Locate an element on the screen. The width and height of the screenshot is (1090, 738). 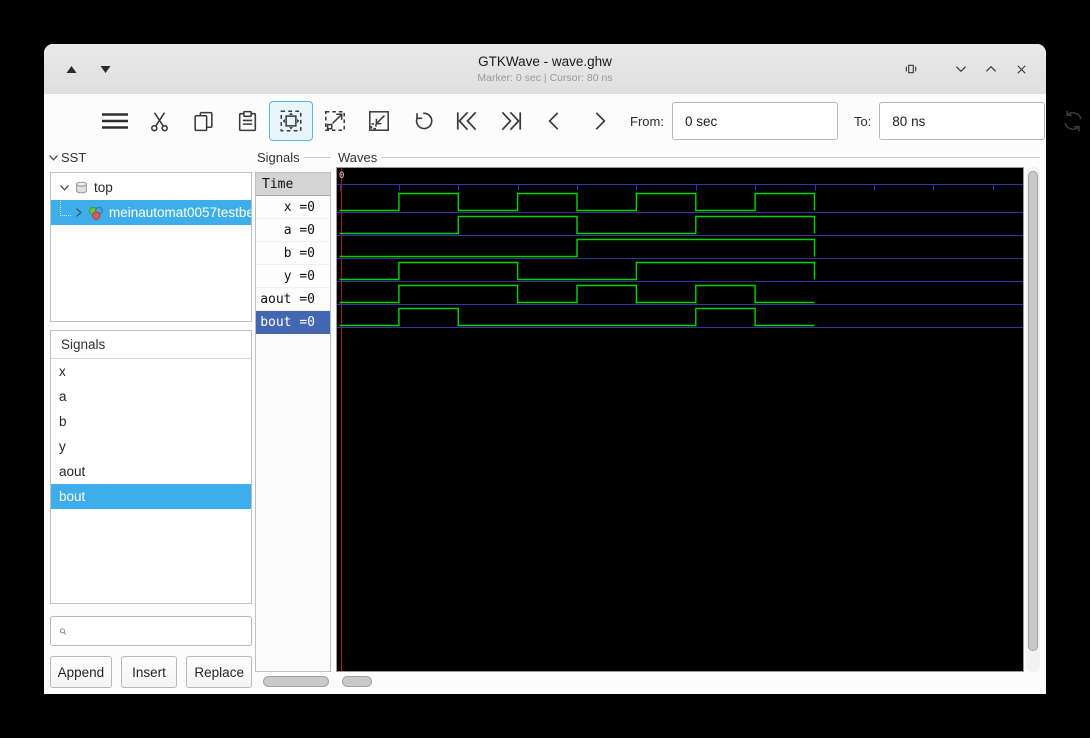
from-label: From: is located at coordinates (647, 121).